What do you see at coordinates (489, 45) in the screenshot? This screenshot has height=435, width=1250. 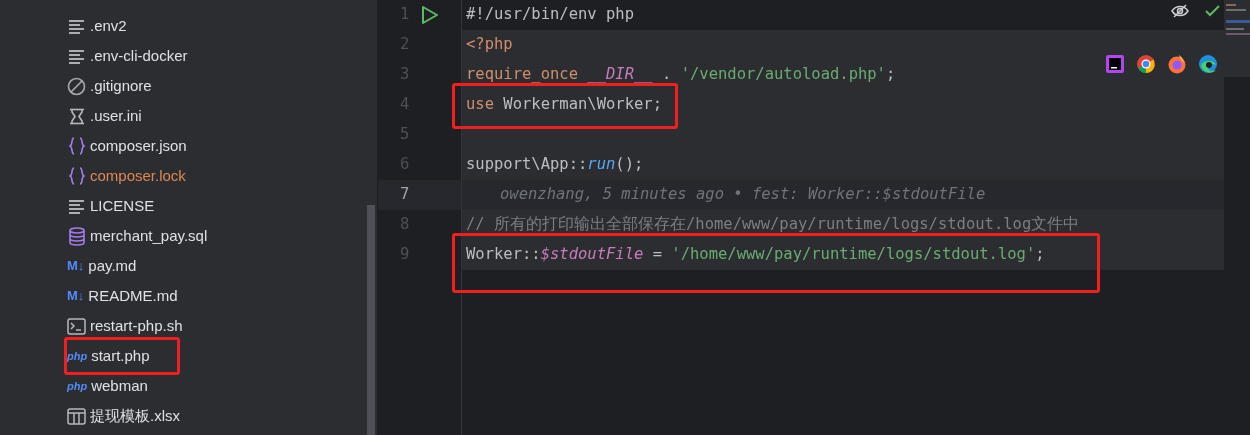 I see `code-line: <?php` at bounding box center [489, 45].